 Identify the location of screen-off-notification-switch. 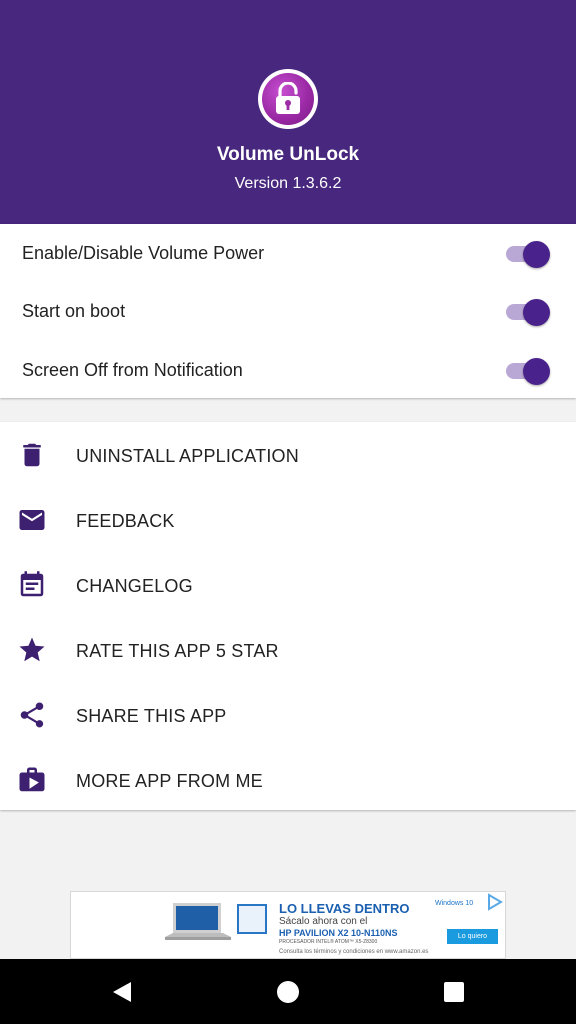
(528, 371).